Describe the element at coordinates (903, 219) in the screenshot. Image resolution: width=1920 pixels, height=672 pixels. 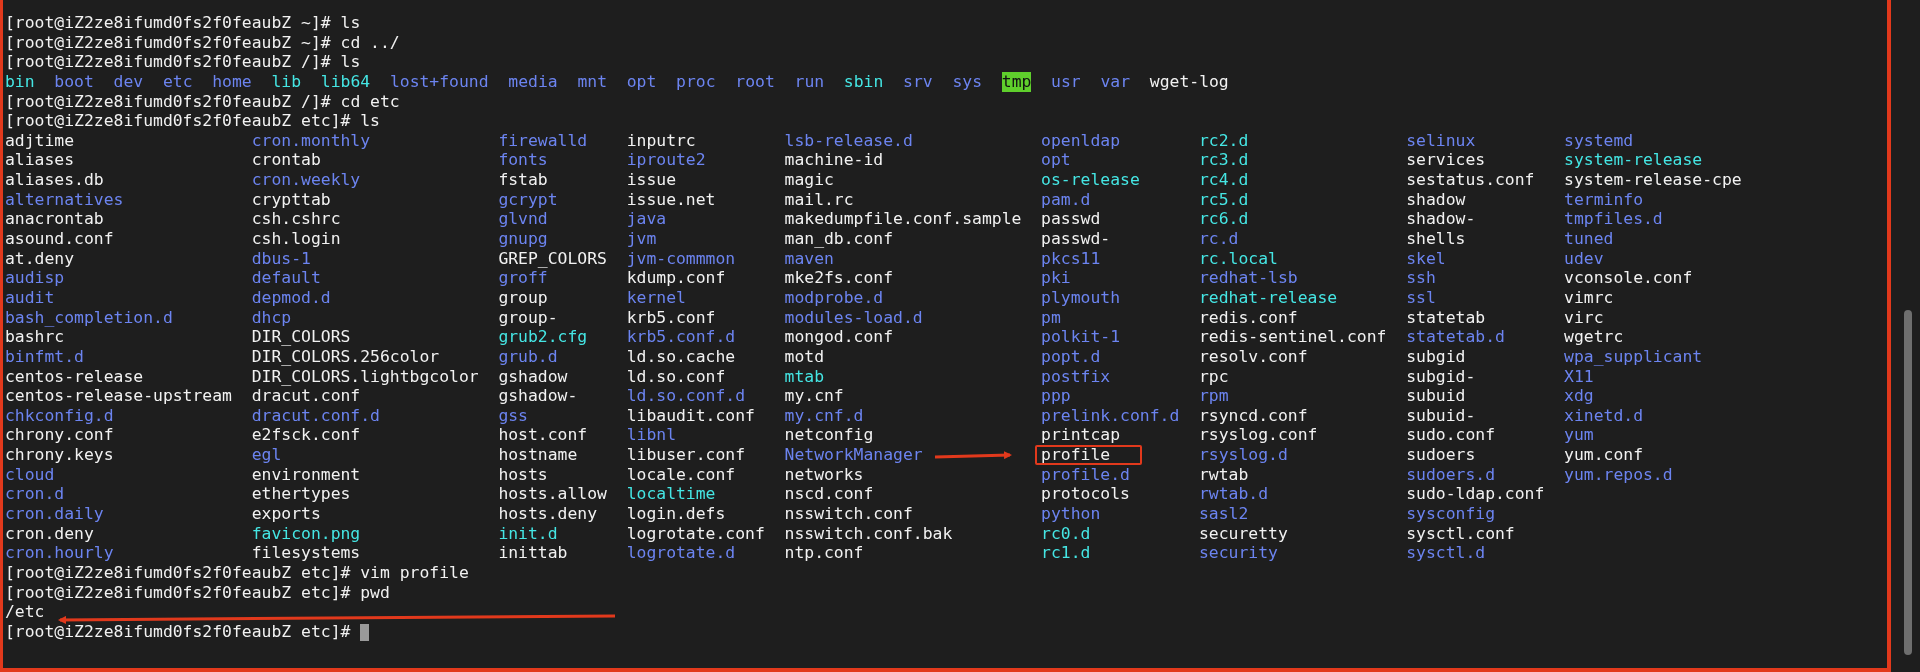
I see `file-name: makedumpfile.conf.sample` at that location.